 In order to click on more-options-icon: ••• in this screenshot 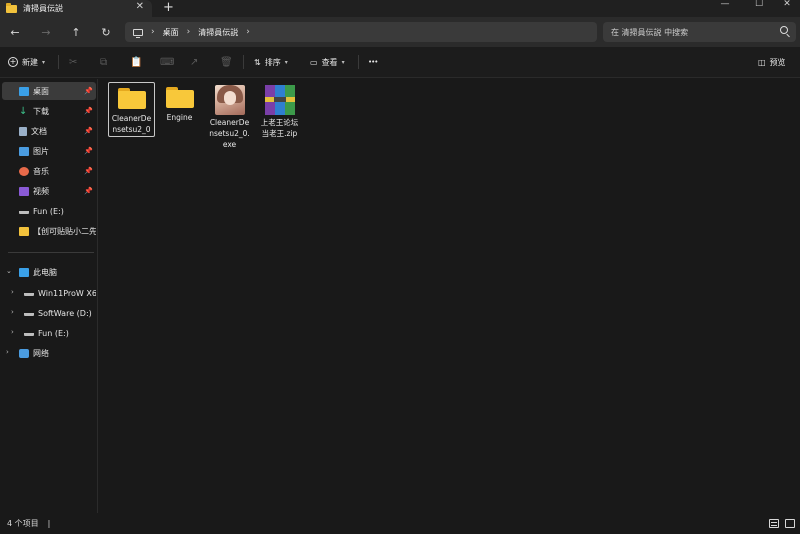, I will do `click(373, 62)`.